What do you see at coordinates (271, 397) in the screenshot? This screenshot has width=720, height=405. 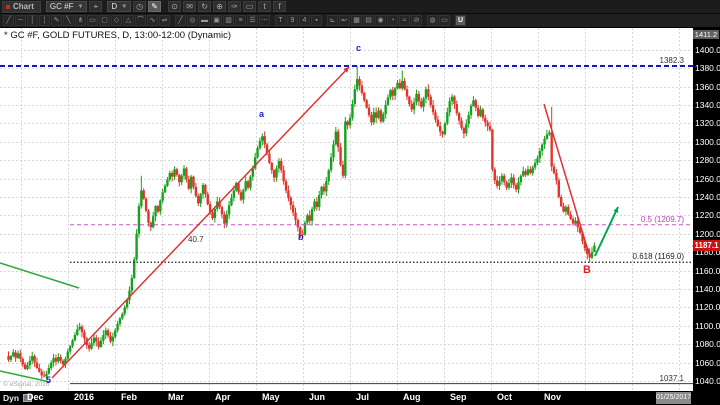 I see `time-axis-label: May` at bounding box center [271, 397].